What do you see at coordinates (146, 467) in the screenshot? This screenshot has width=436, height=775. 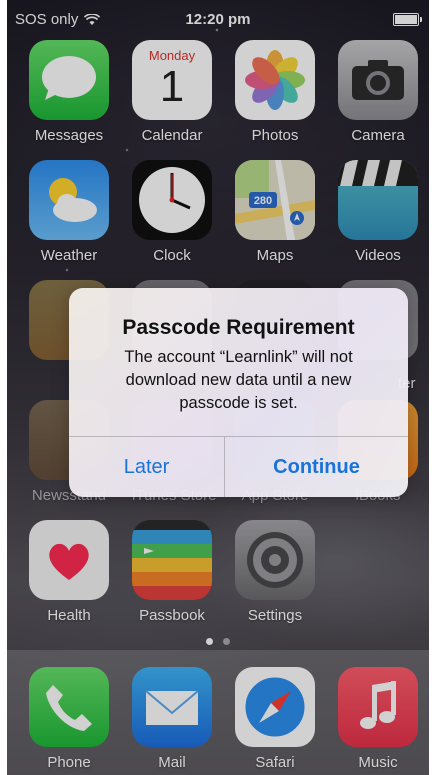 I see `later-button: Later` at bounding box center [146, 467].